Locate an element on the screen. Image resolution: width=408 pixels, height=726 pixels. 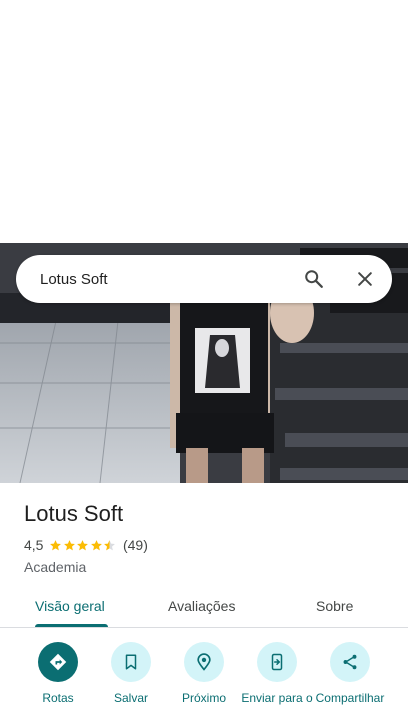
send-to-phone-button: Enviar para o is located at coordinates (277, 673).